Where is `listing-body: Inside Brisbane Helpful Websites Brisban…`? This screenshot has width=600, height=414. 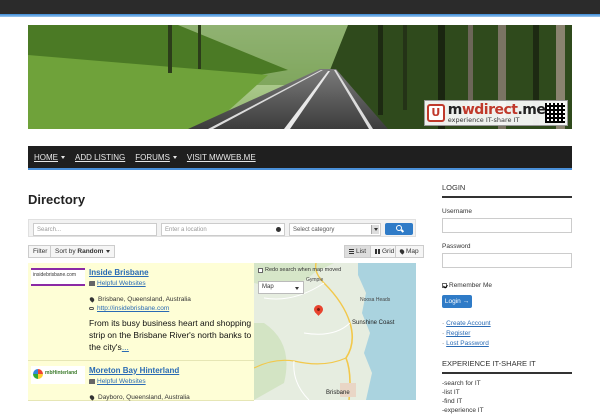 listing-body: Inside Brisbane Helpful Websites Brisban… is located at coordinates (171, 310).